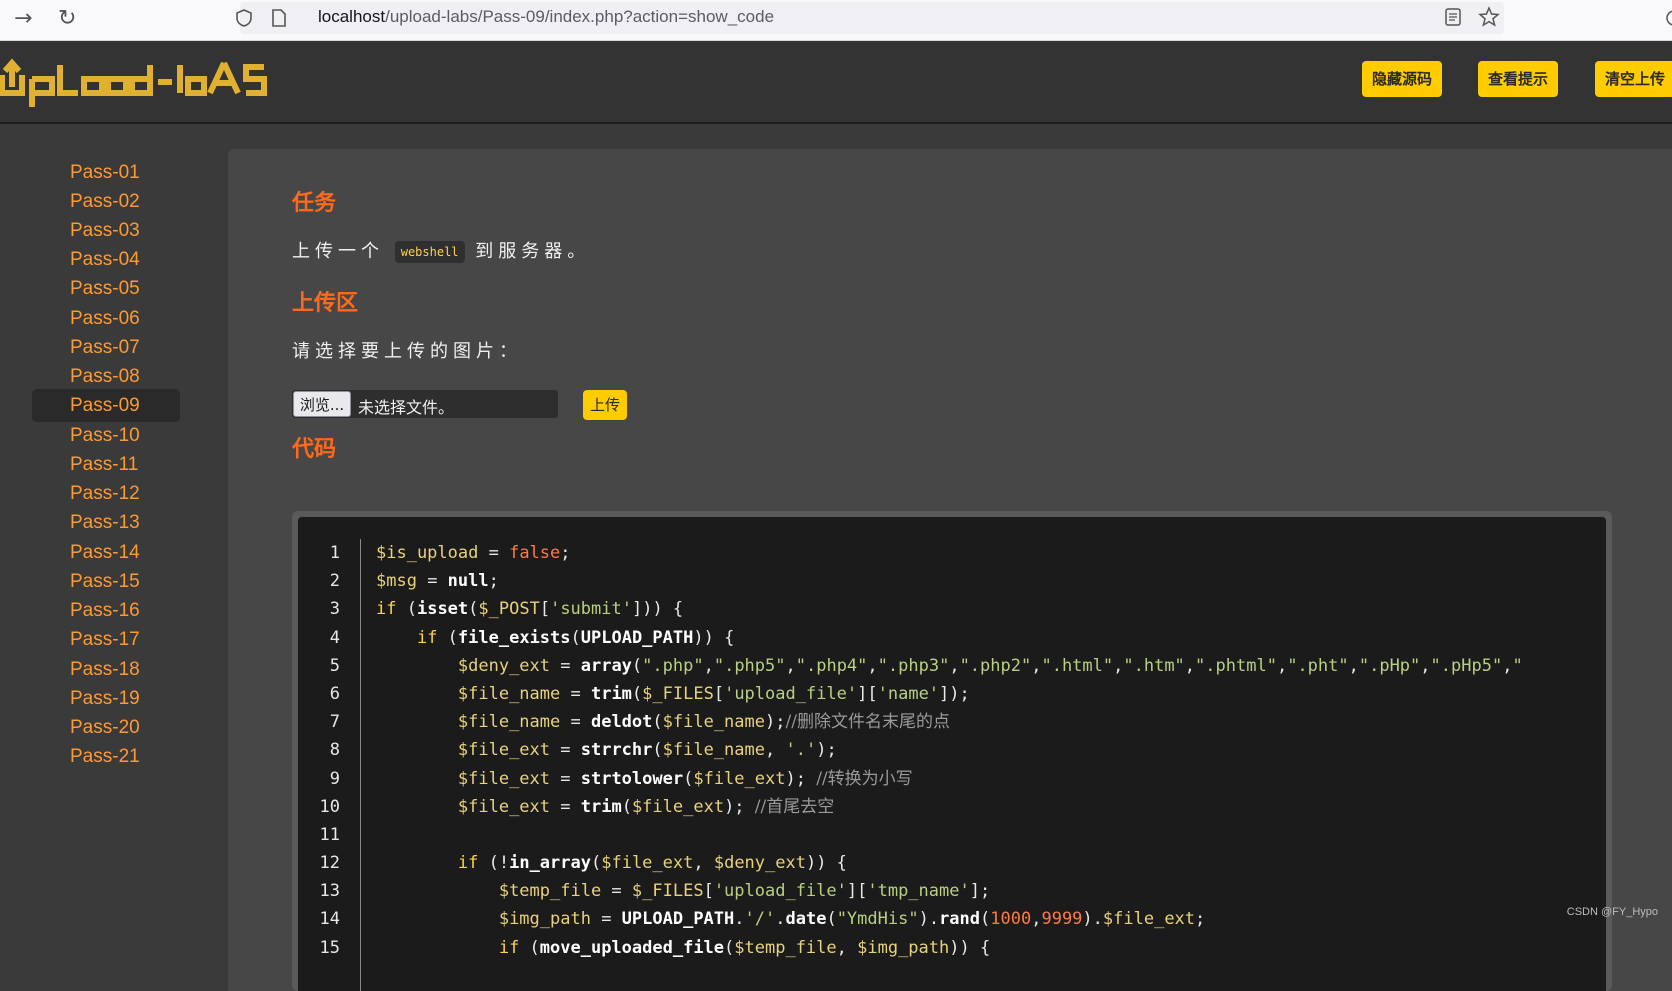  I want to click on task-heading: 任务, so click(314, 203).